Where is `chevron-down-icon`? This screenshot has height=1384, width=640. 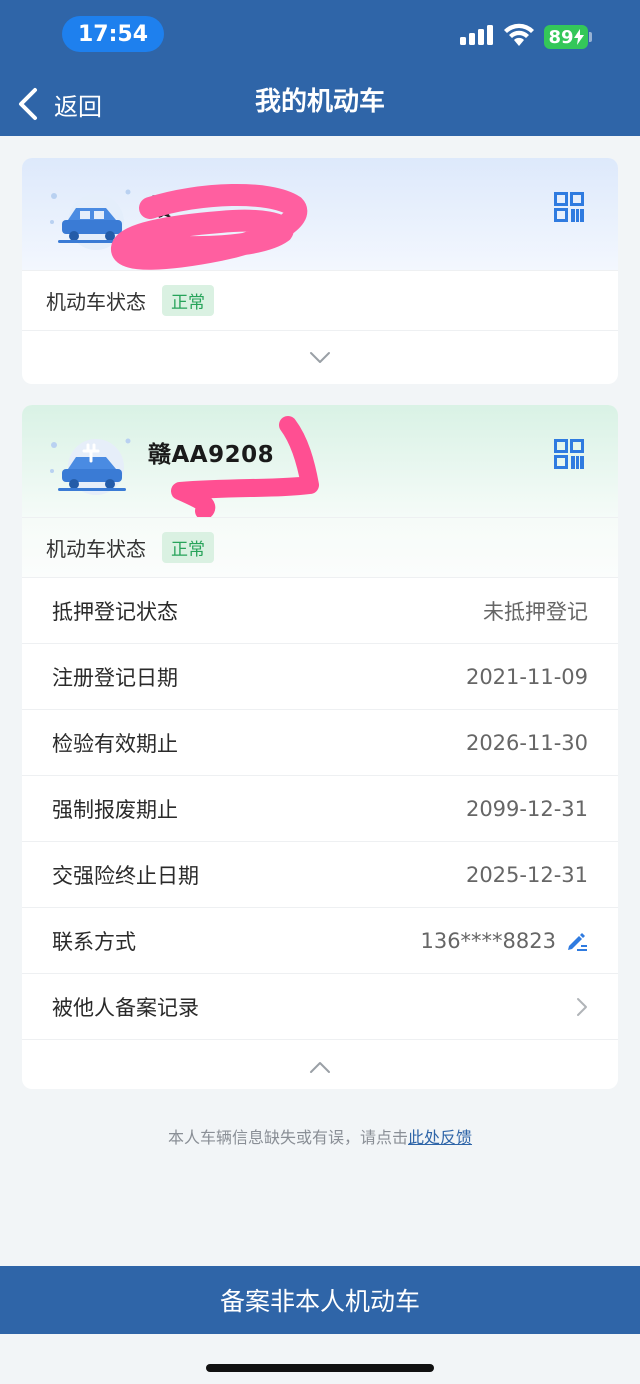 chevron-down-icon is located at coordinates (320, 357).